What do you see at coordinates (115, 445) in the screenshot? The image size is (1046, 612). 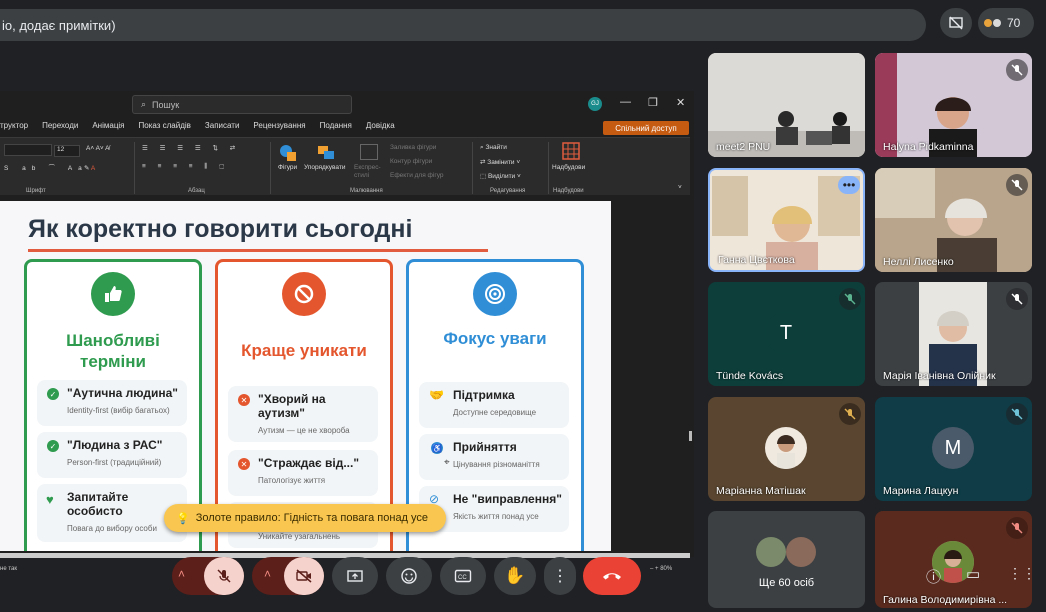 I see `item-title: "Людина з РАС"` at bounding box center [115, 445].